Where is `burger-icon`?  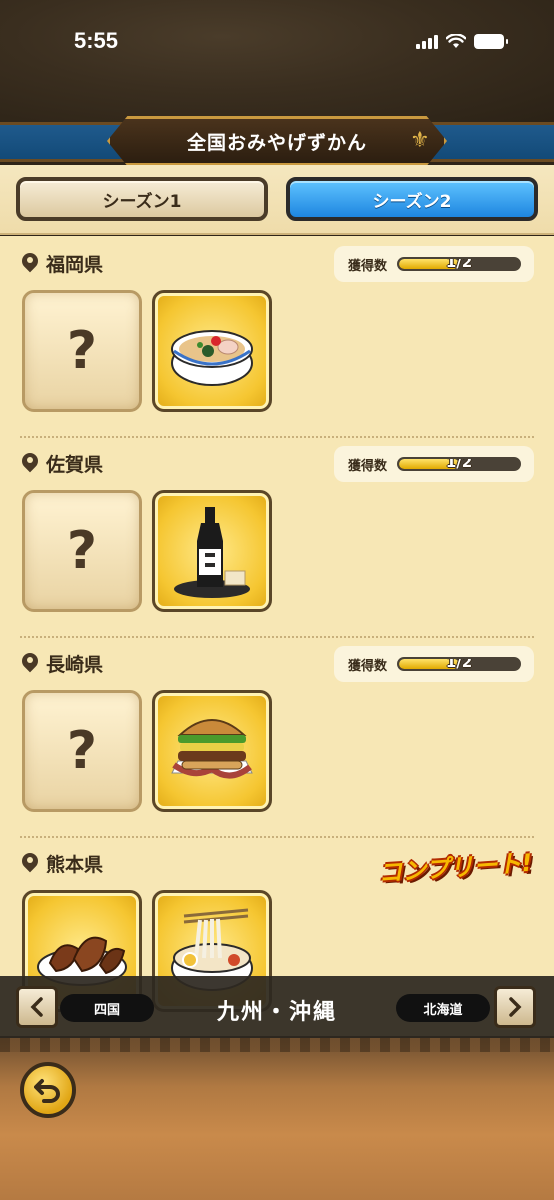 burger-icon is located at coordinates (212, 749).